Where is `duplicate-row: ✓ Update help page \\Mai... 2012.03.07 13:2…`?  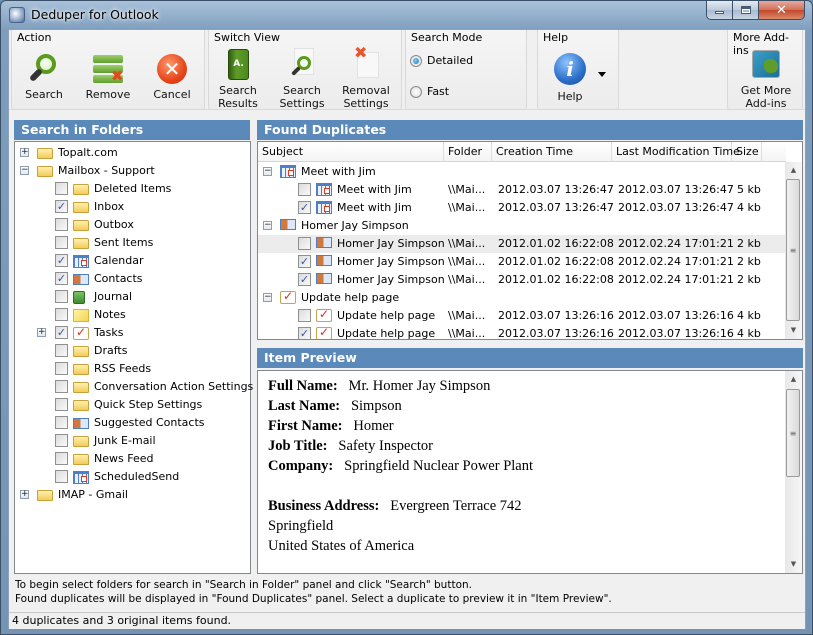 duplicate-row: ✓ Update help page \\Mai... 2012.03.07 13:2… is located at coordinates (522, 332).